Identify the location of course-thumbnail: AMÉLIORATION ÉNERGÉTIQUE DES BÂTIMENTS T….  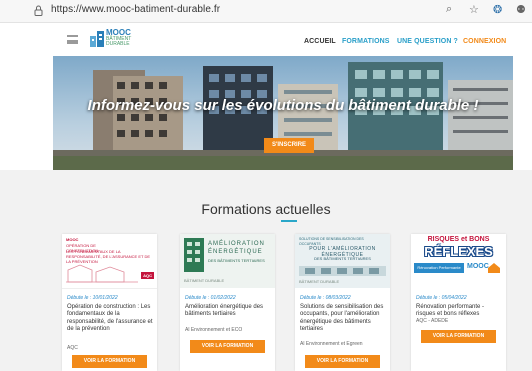
(227, 261).